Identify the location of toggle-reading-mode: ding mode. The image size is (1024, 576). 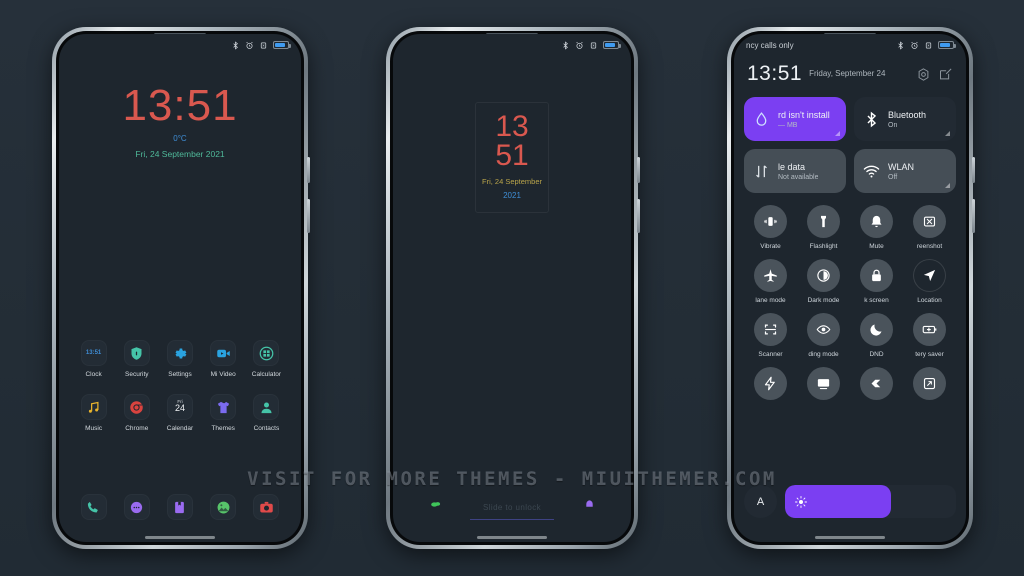
(823, 335).